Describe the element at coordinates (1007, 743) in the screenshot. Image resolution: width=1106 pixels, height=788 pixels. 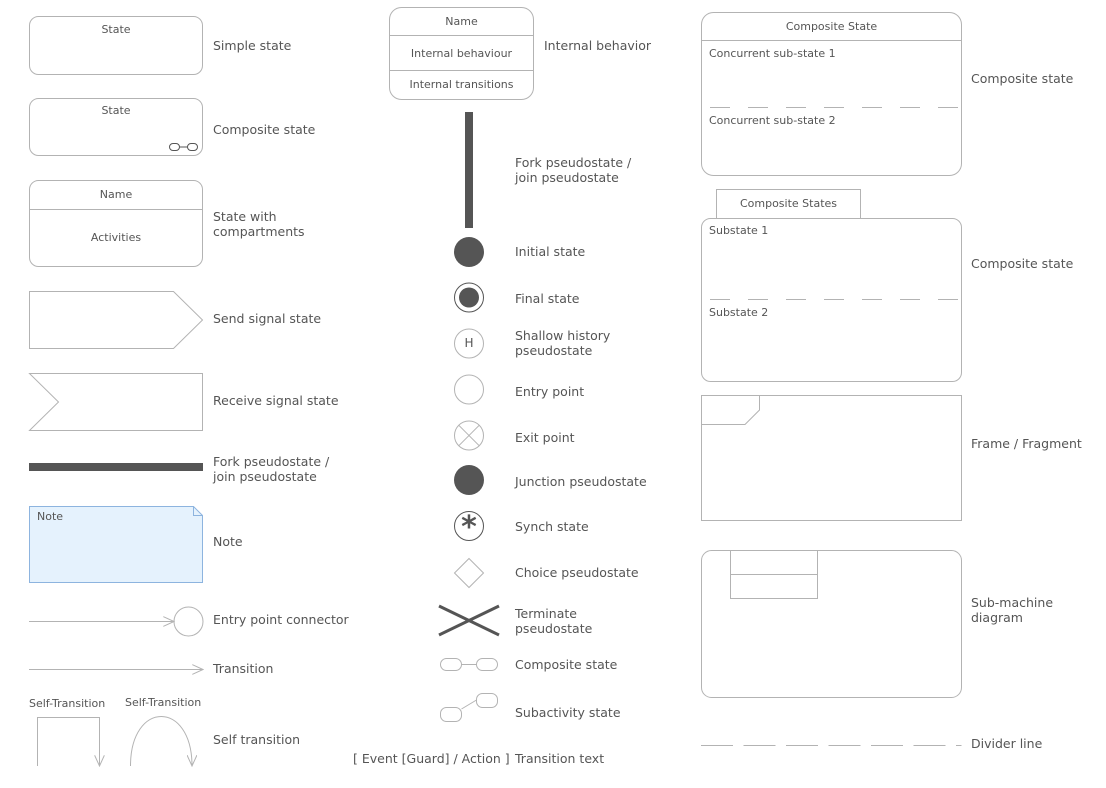
I see `label-divider: Divider line` at that location.